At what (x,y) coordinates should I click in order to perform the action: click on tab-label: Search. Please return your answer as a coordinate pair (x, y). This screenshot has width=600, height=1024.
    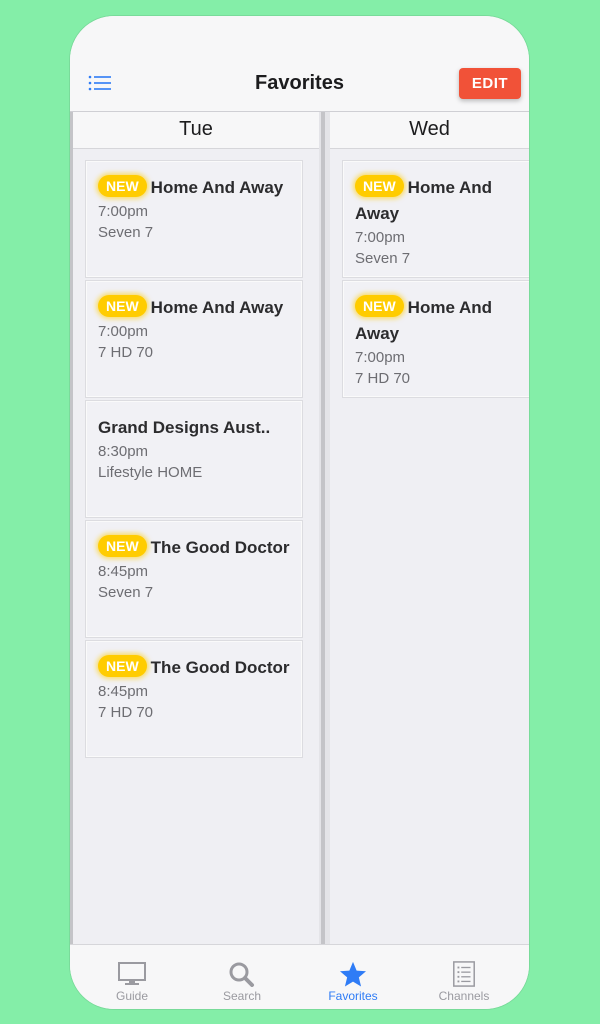
    Looking at the image, I should click on (242, 996).